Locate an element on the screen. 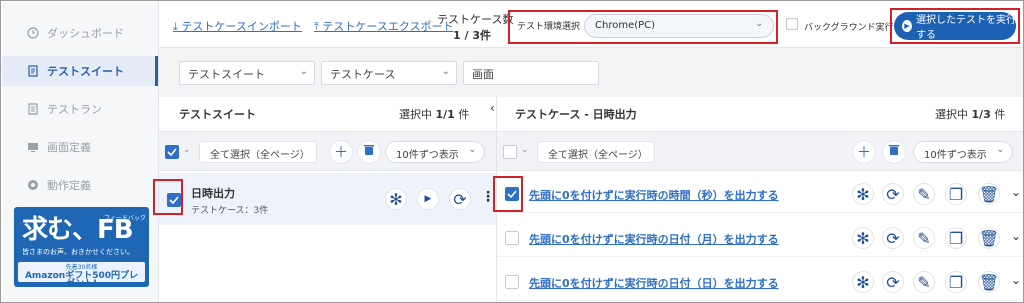 This screenshot has width=1024, height=303. gear-icon is located at coordinates (33, 185).